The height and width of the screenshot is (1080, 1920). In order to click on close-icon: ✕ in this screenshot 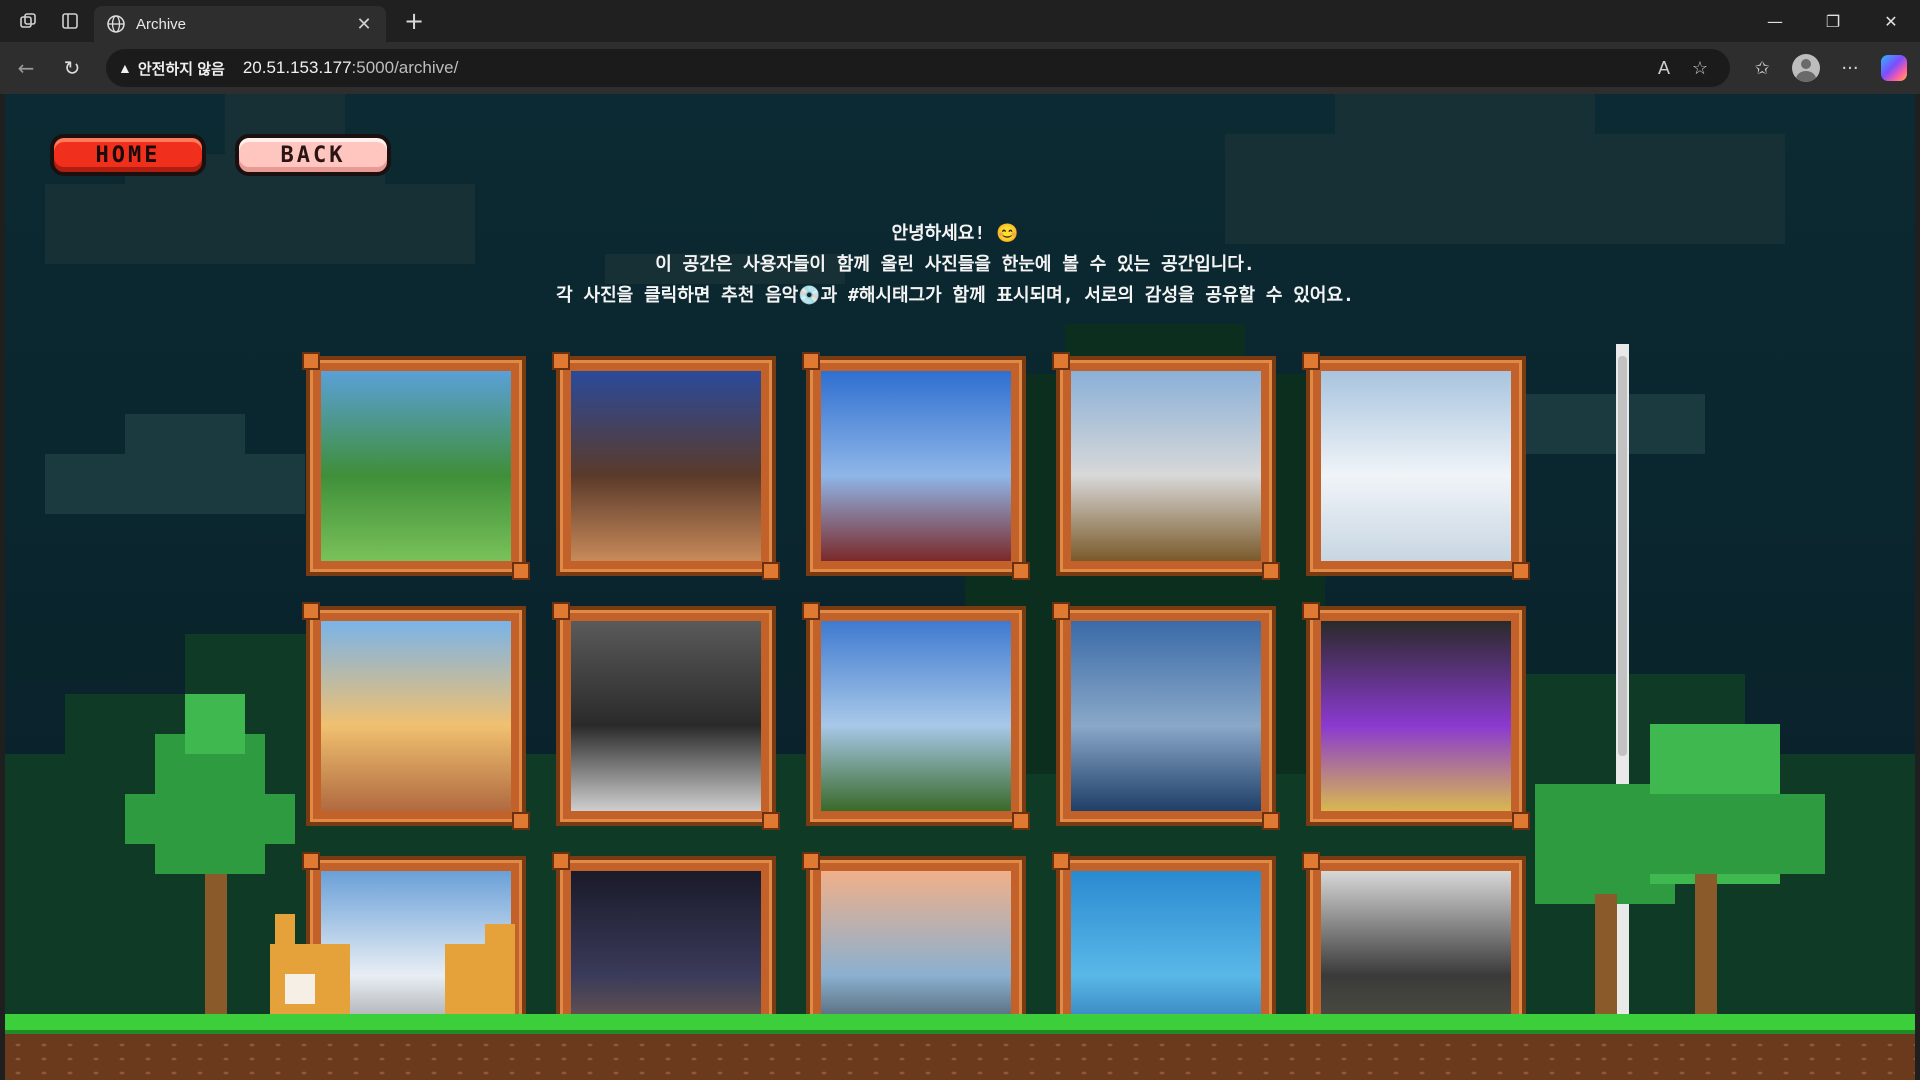, I will do `click(364, 24)`.